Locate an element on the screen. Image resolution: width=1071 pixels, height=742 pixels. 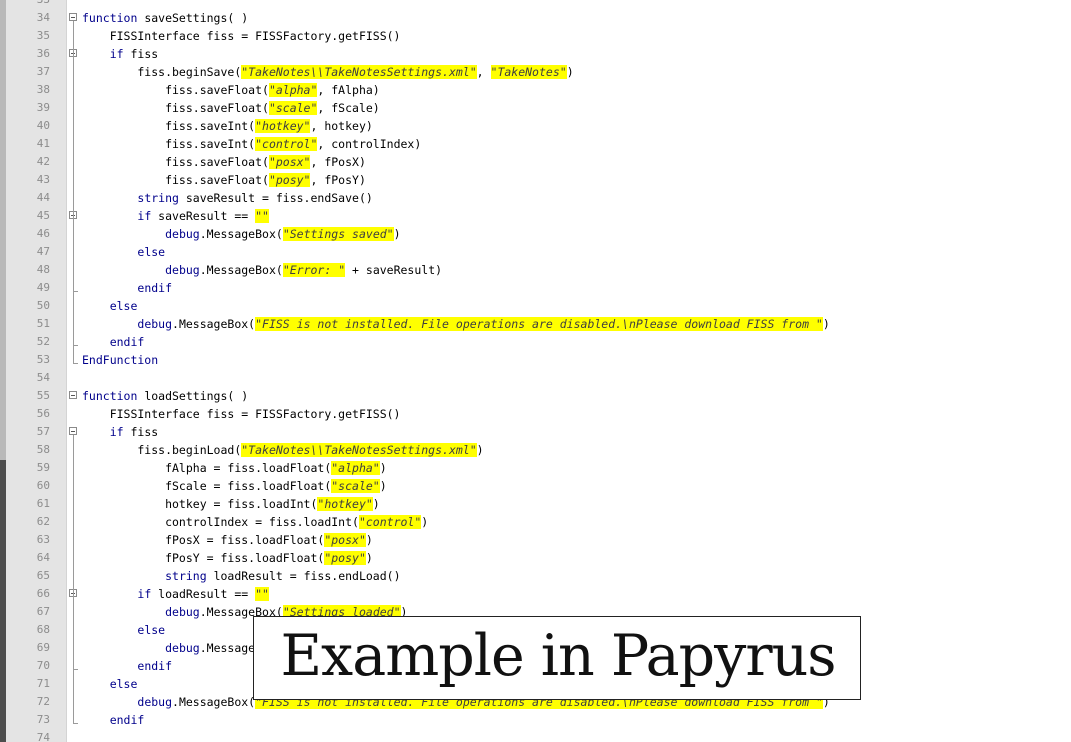
code-text: fScale = fiss.loadFloat("scale") is located at coordinates (234, 486).